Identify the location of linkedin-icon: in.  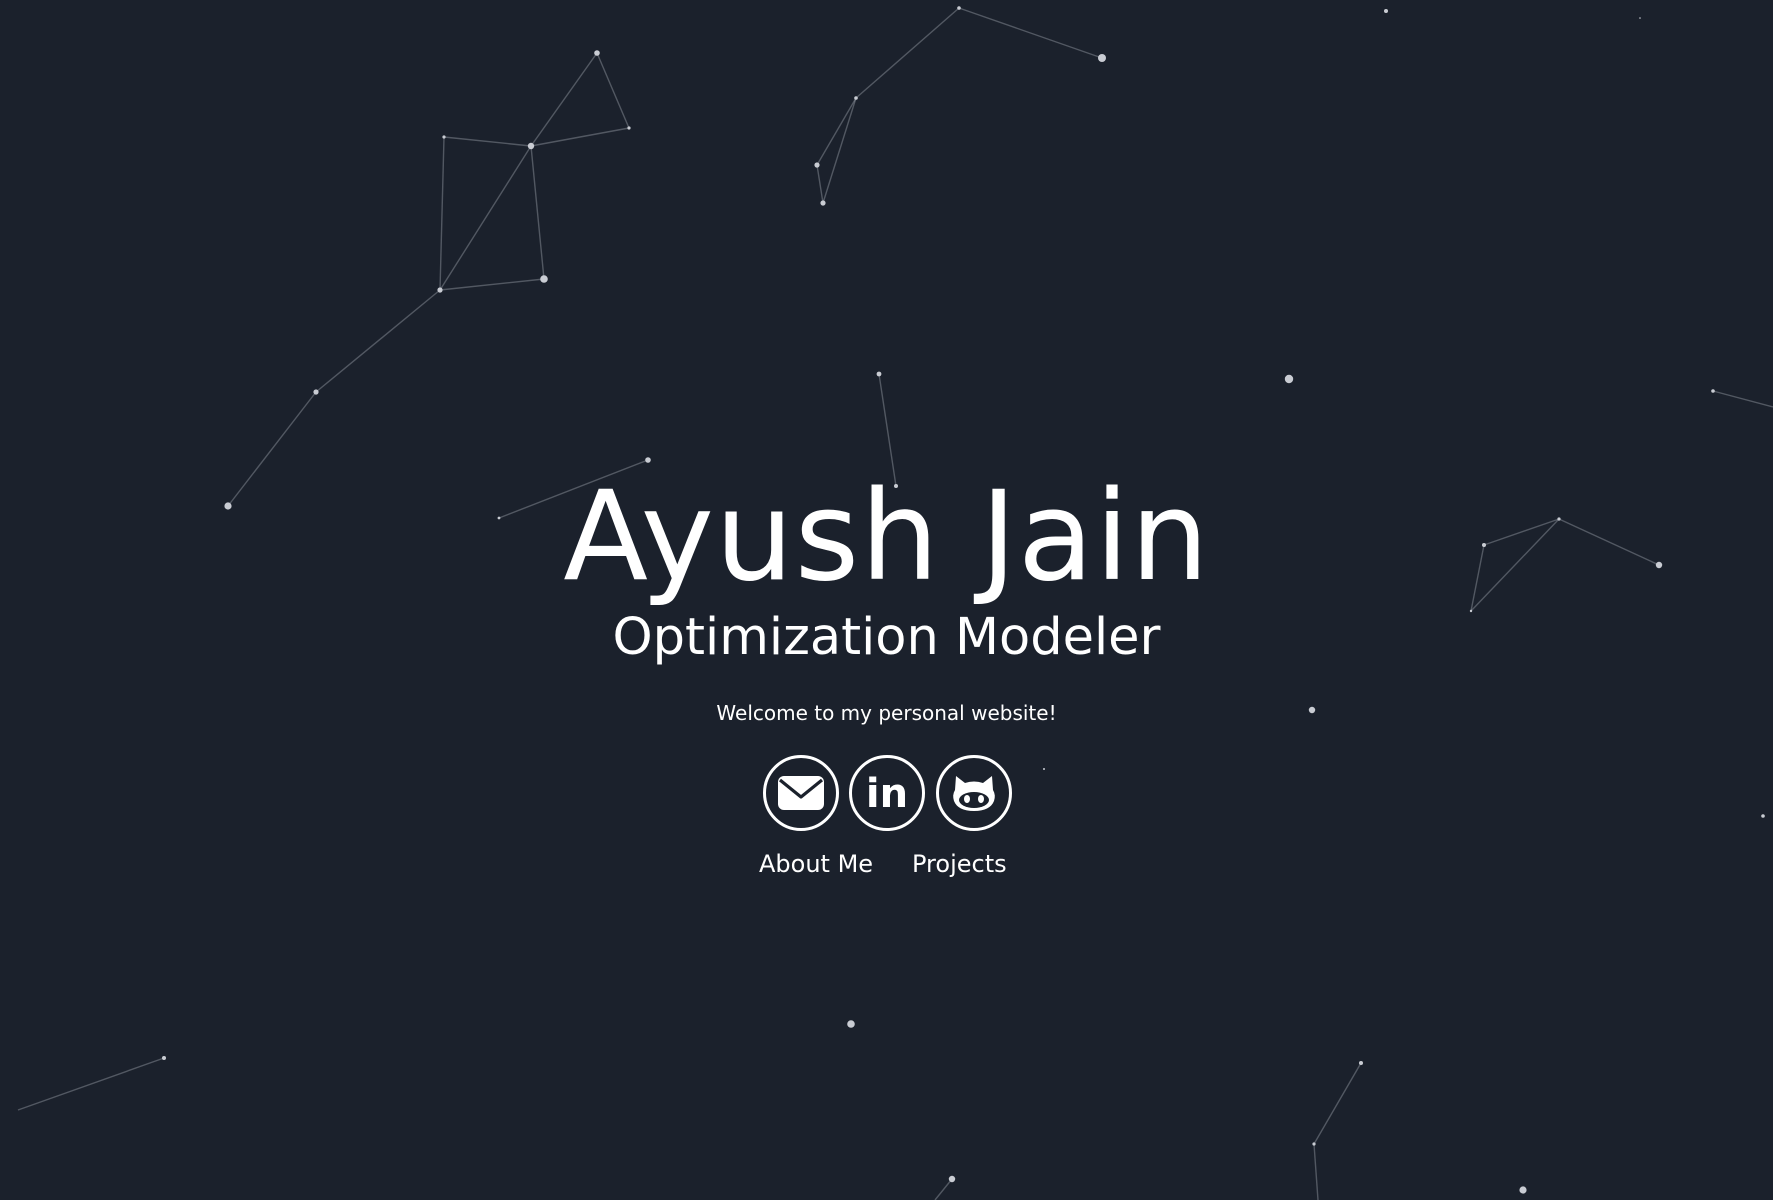
(887, 793).